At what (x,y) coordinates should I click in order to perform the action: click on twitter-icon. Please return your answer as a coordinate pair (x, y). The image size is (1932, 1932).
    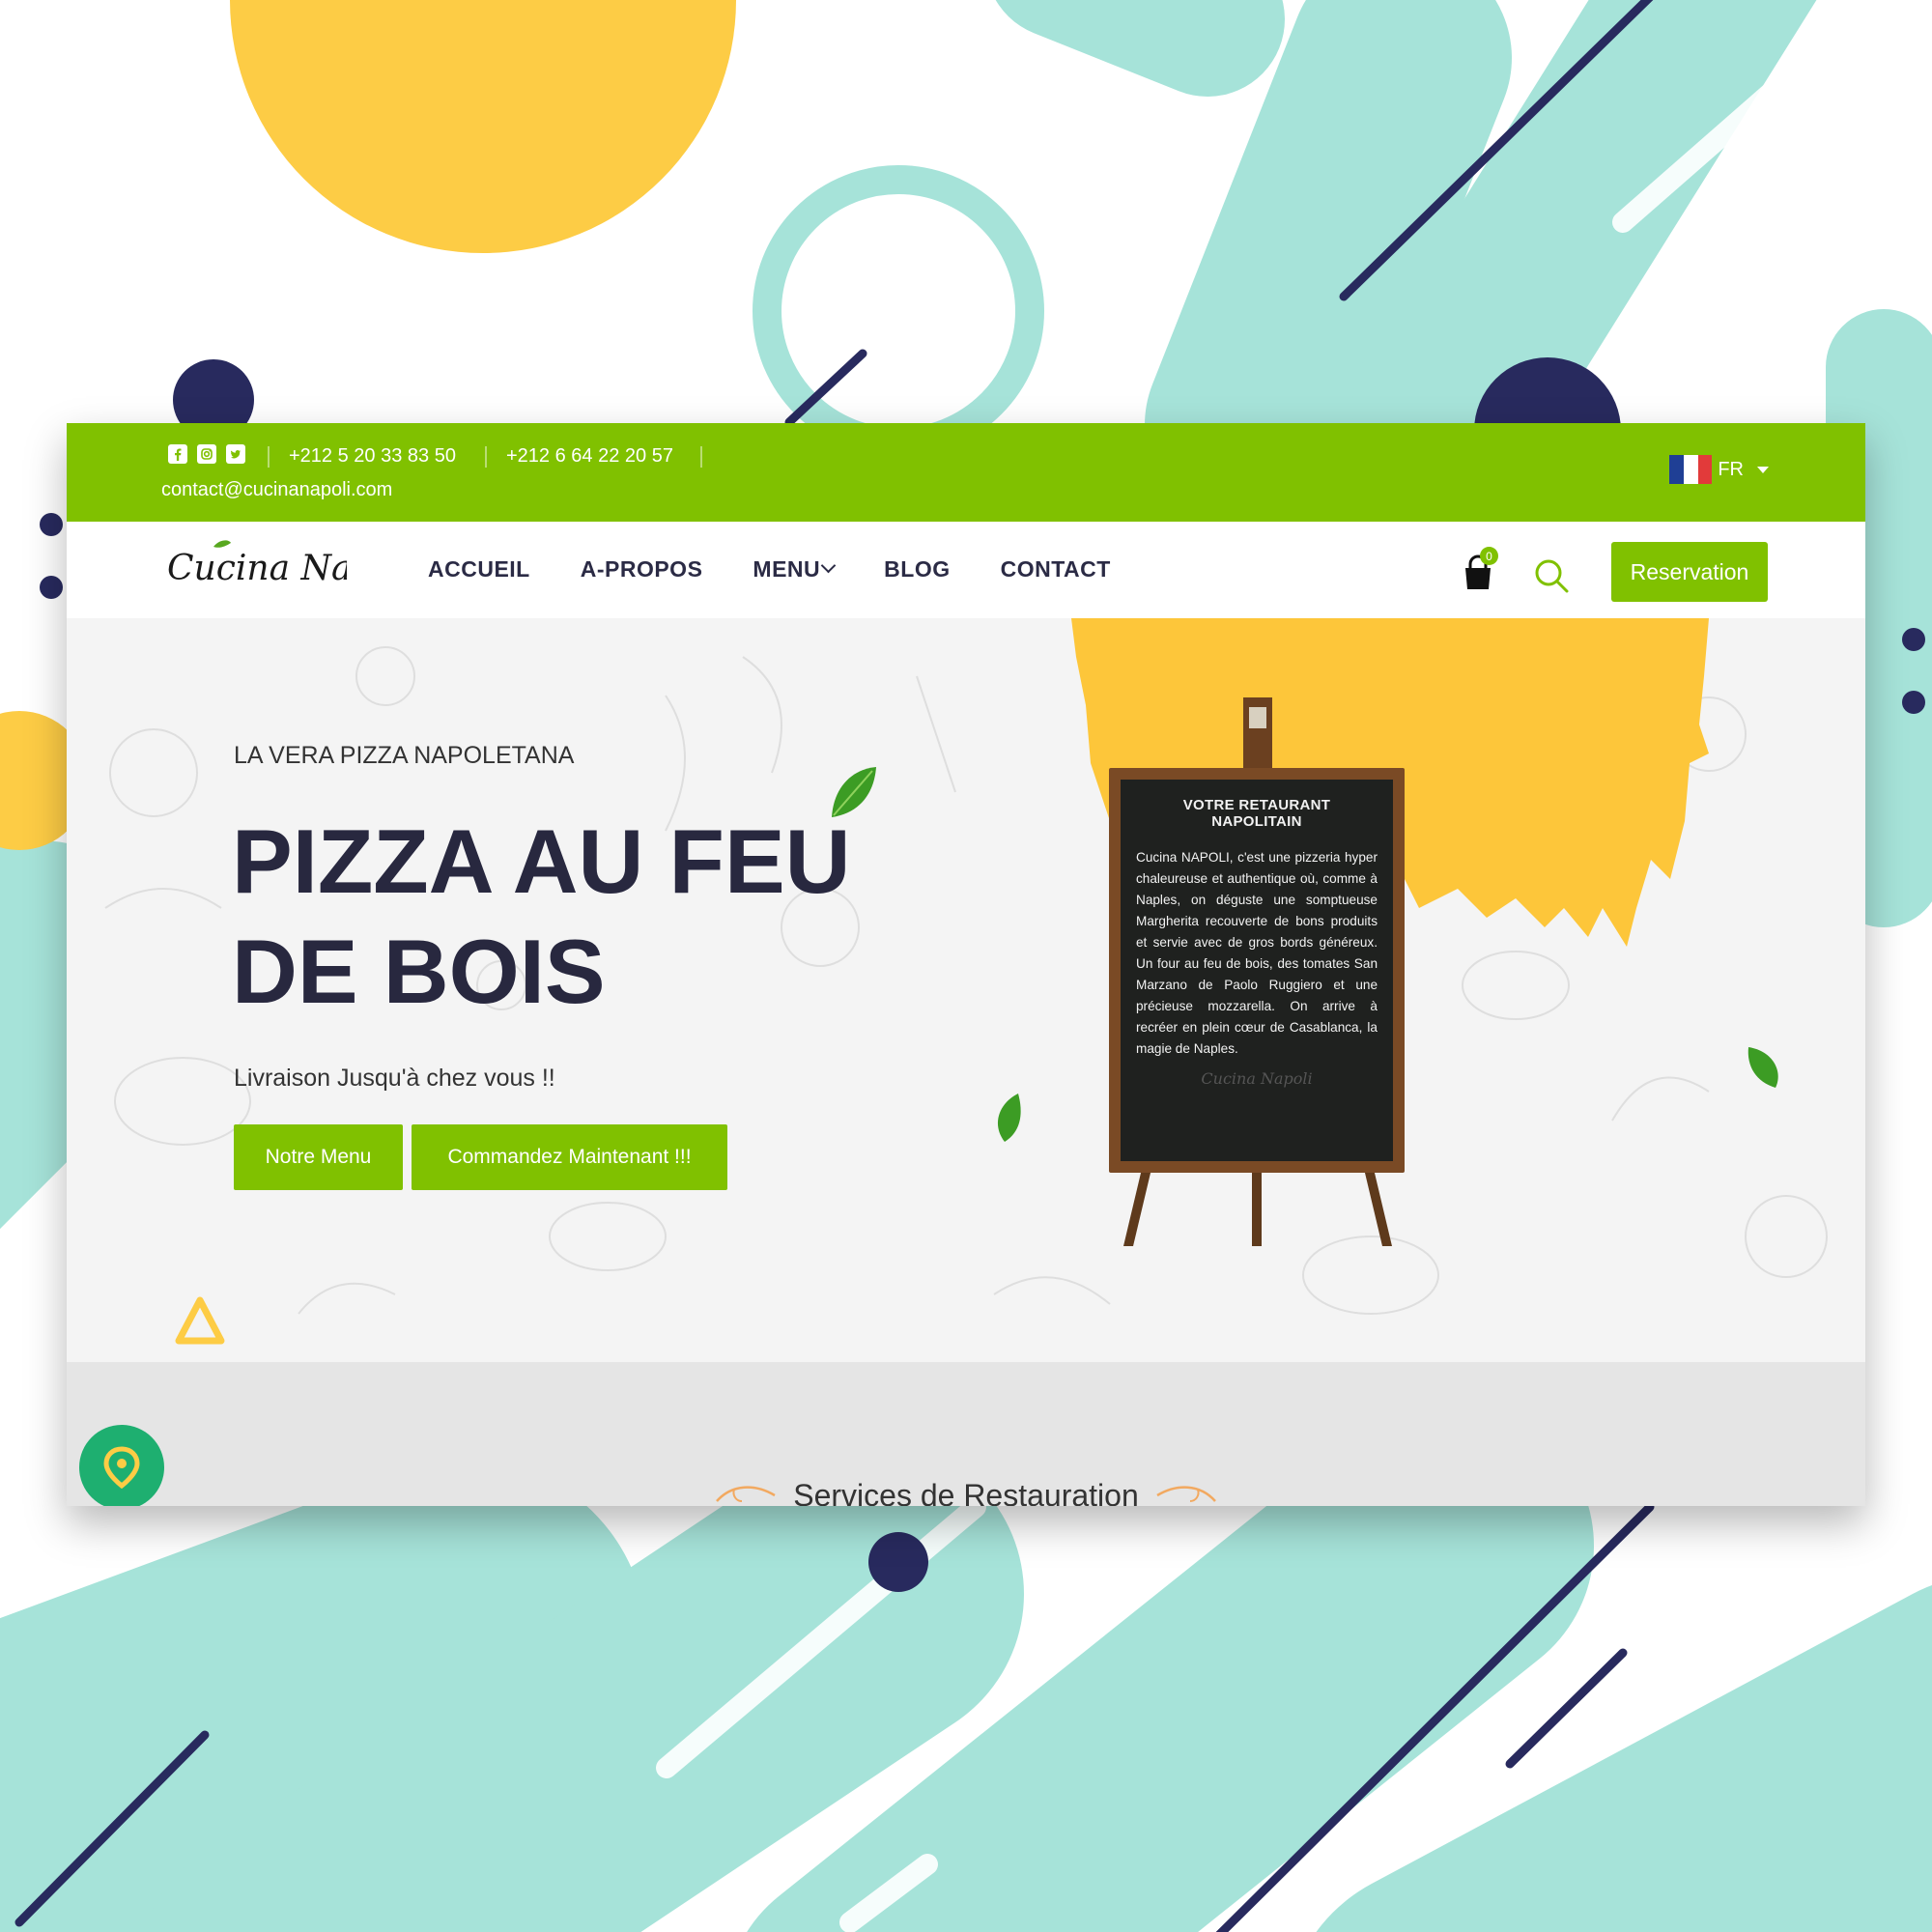
    Looking at the image, I should click on (235, 454).